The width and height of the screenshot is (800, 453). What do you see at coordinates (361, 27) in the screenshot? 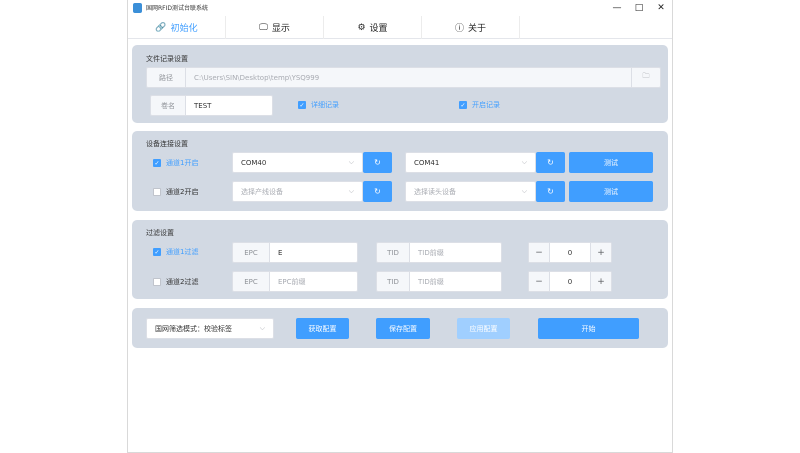
I see `gear-icon: ⚙` at bounding box center [361, 27].